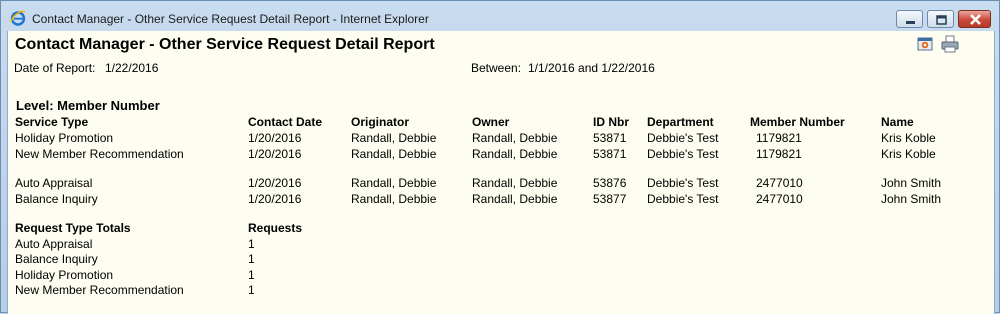 The height and width of the screenshot is (314, 1000). What do you see at coordinates (610, 199) in the screenshot?
I see `cell-id-nbr: 53877` at bounding box center [610, 199].